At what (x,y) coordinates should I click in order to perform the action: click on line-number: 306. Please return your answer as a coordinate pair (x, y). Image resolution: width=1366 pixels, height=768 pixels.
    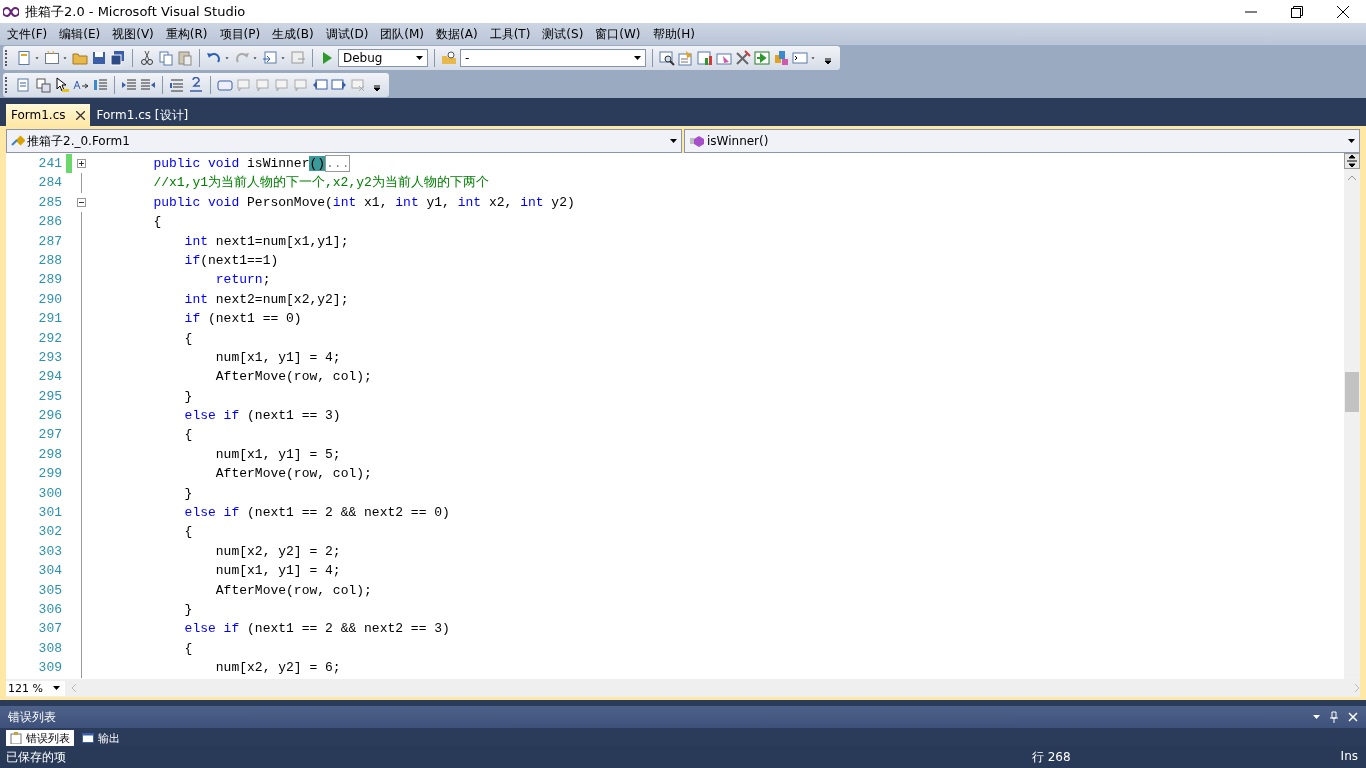
    Looking at the image, I should click on (50, 610).